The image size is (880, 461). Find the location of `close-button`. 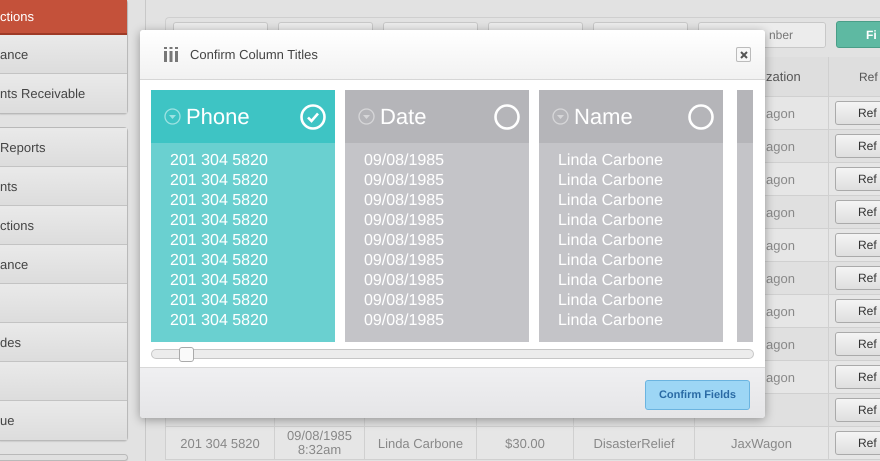

close-button is located at coordinates (743, 54).